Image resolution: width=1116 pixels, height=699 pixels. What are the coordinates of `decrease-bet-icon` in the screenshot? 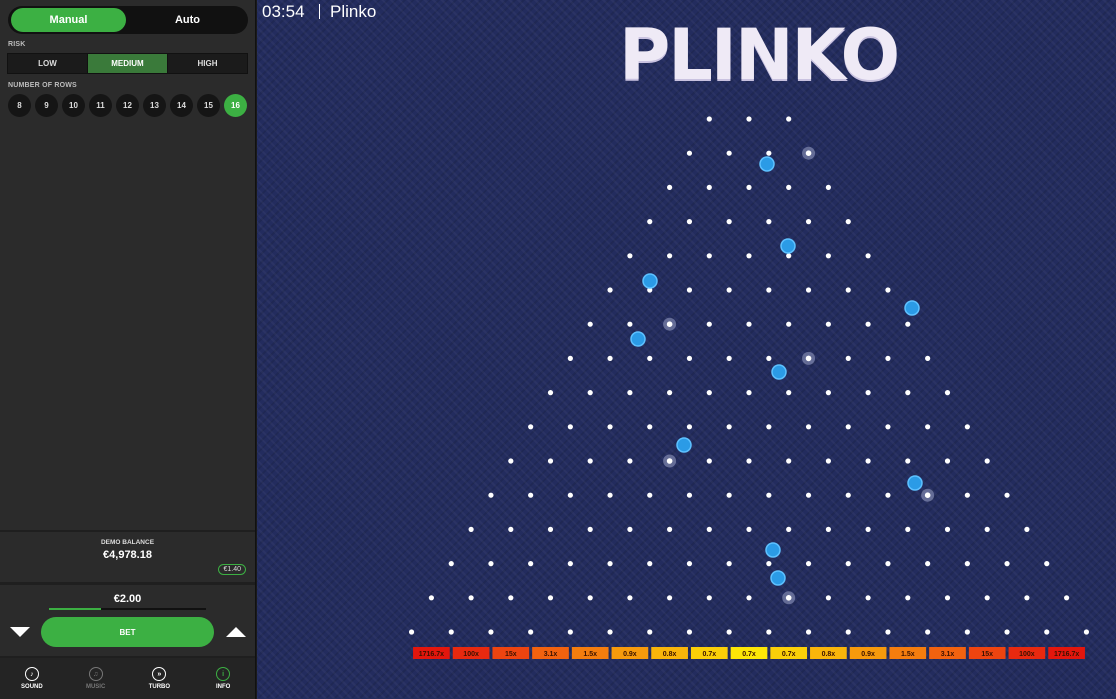 It's located at (20, 632).